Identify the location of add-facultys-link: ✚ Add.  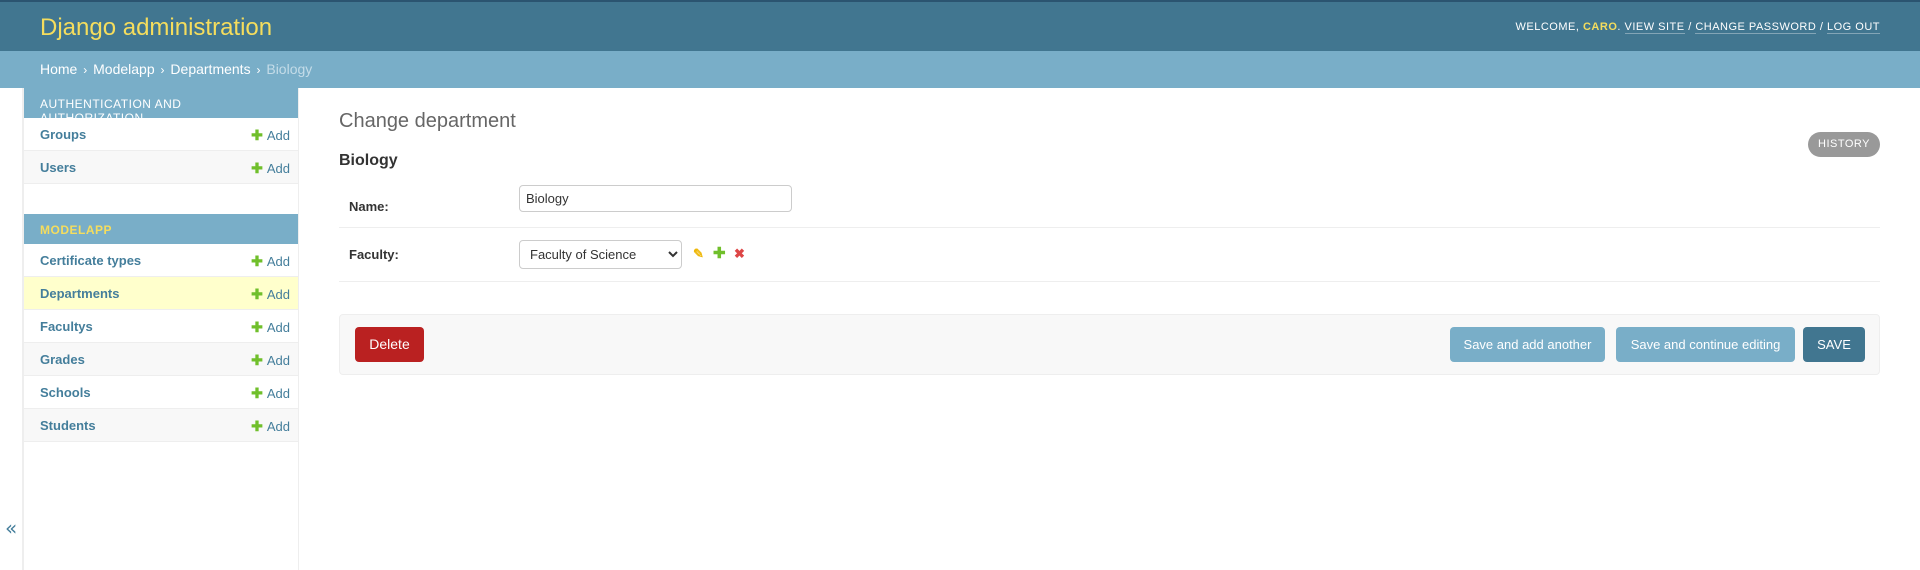
(270, 327).